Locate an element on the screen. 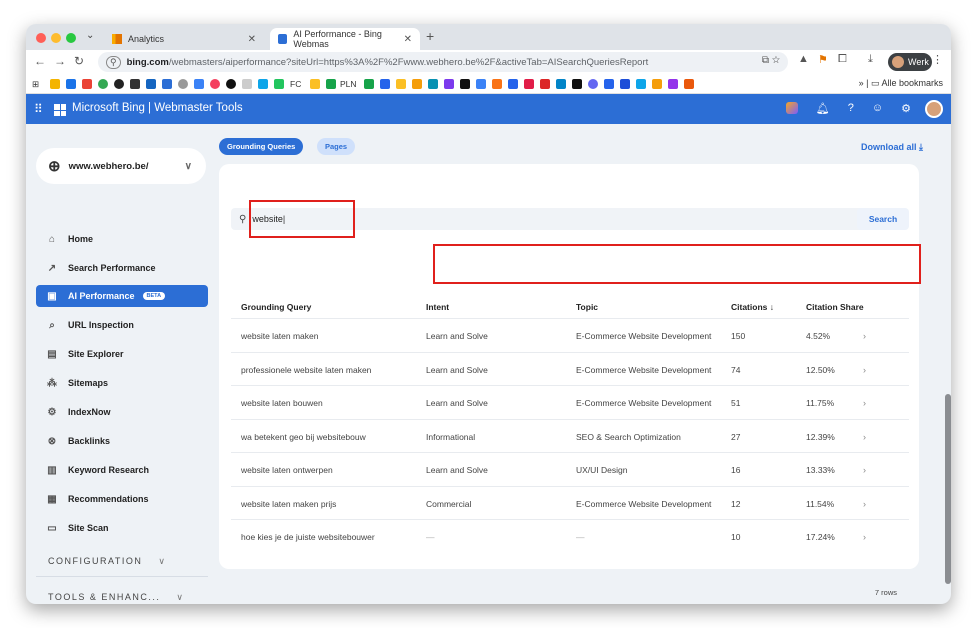 Image resolution: width=976 pixels, height=628 pixels. tab-pages: Pages is located at coordinates (336, 146).